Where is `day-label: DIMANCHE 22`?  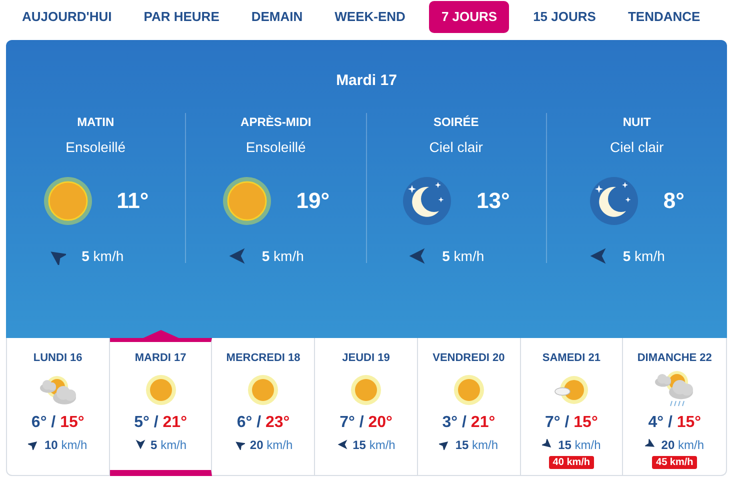 day-label: DIMANCHE 22 is located at coordinates (674, 358).